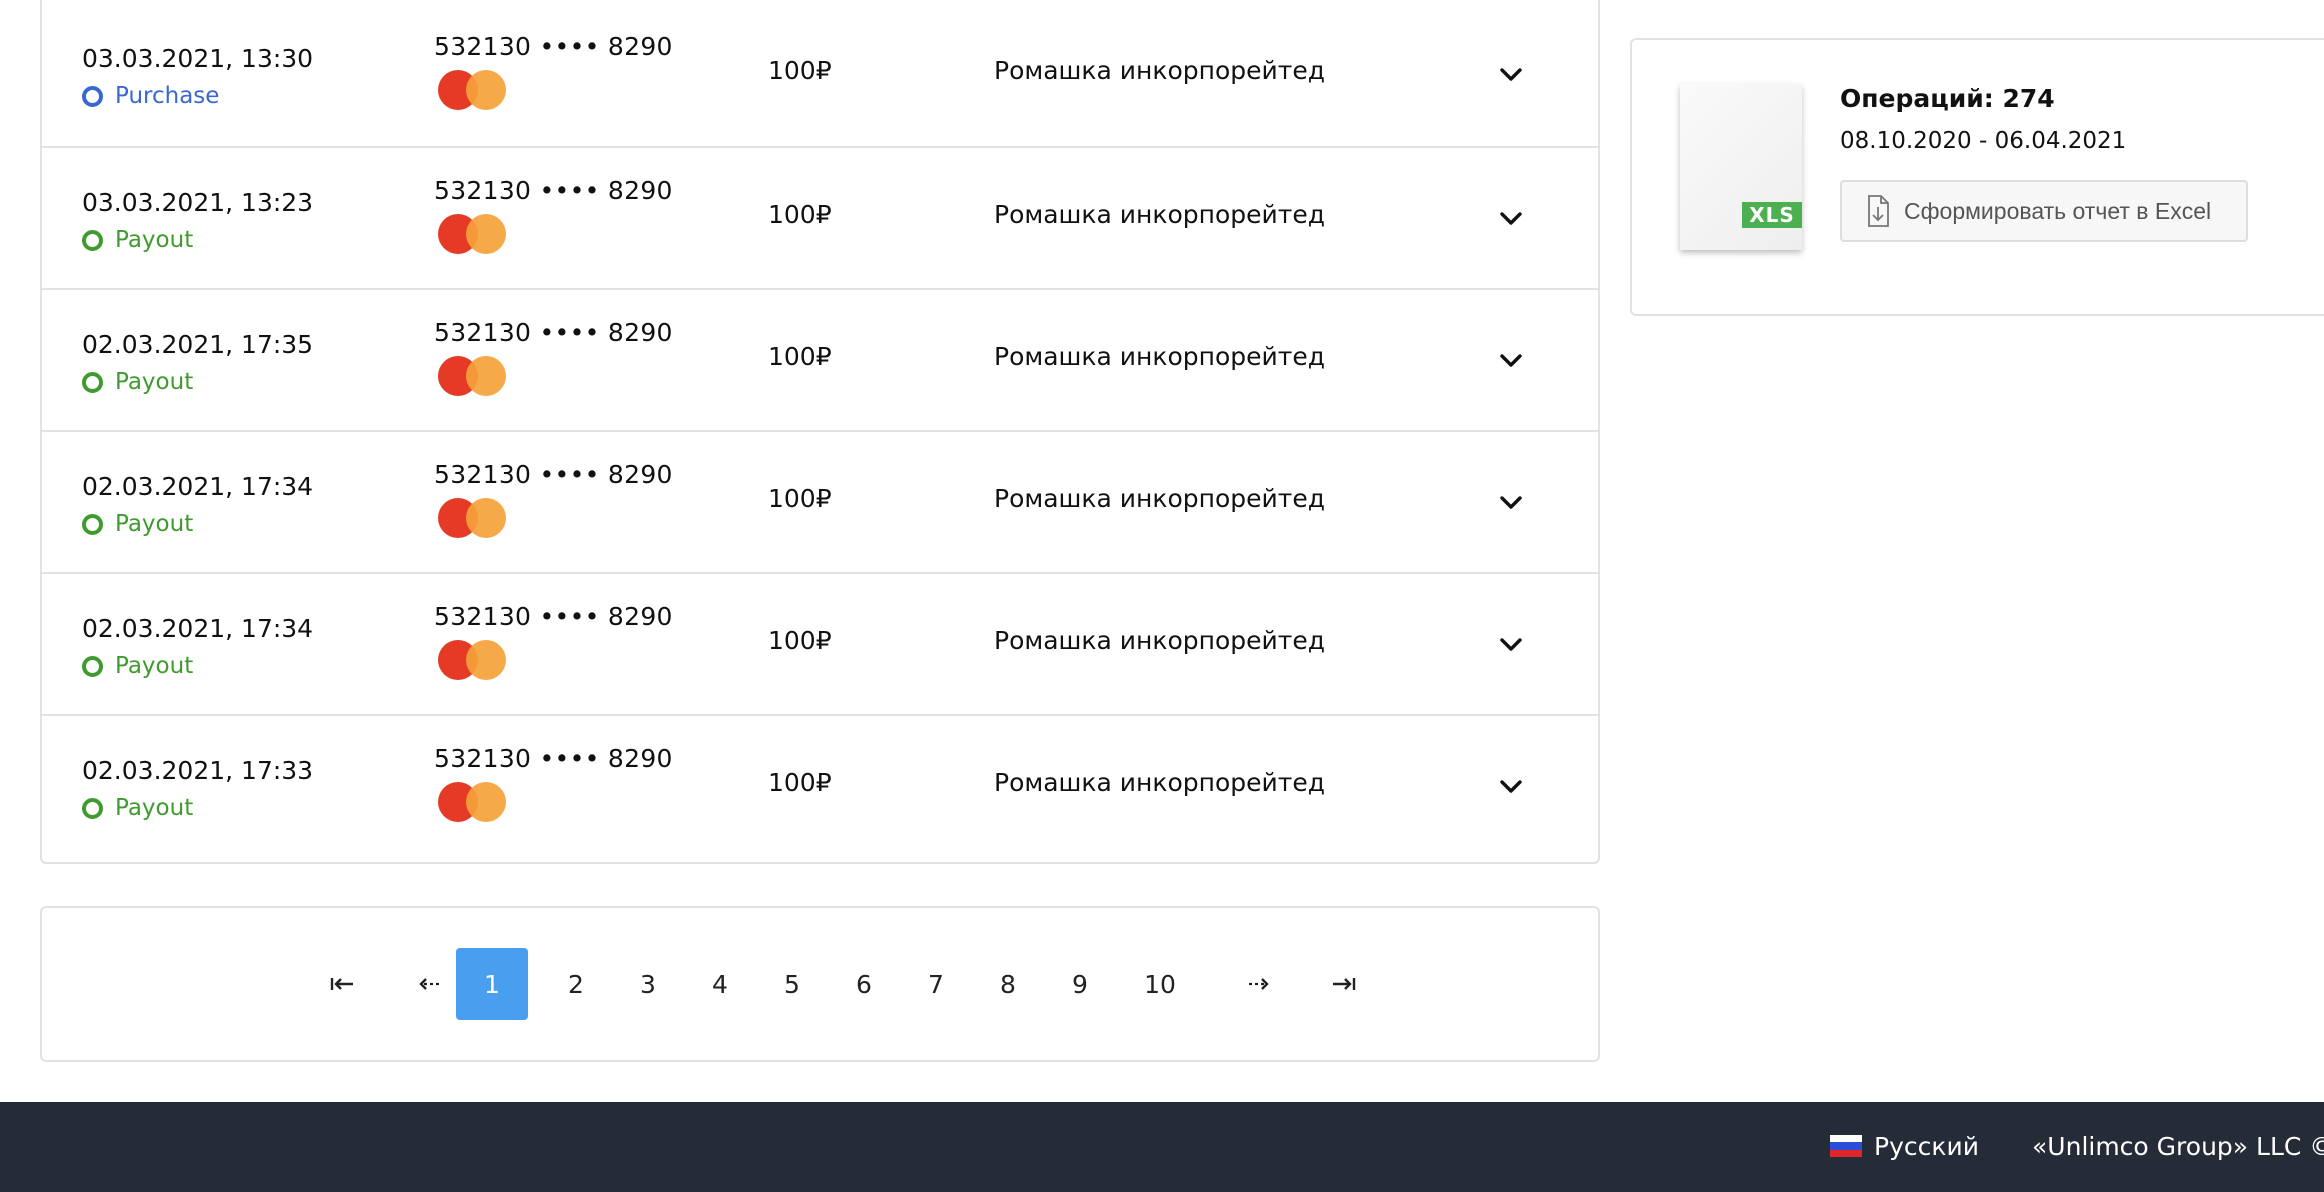 Image resolution: width=2324 pixels, height=1192 pixels. I want to click on prev-page-button, so click(428, 984).